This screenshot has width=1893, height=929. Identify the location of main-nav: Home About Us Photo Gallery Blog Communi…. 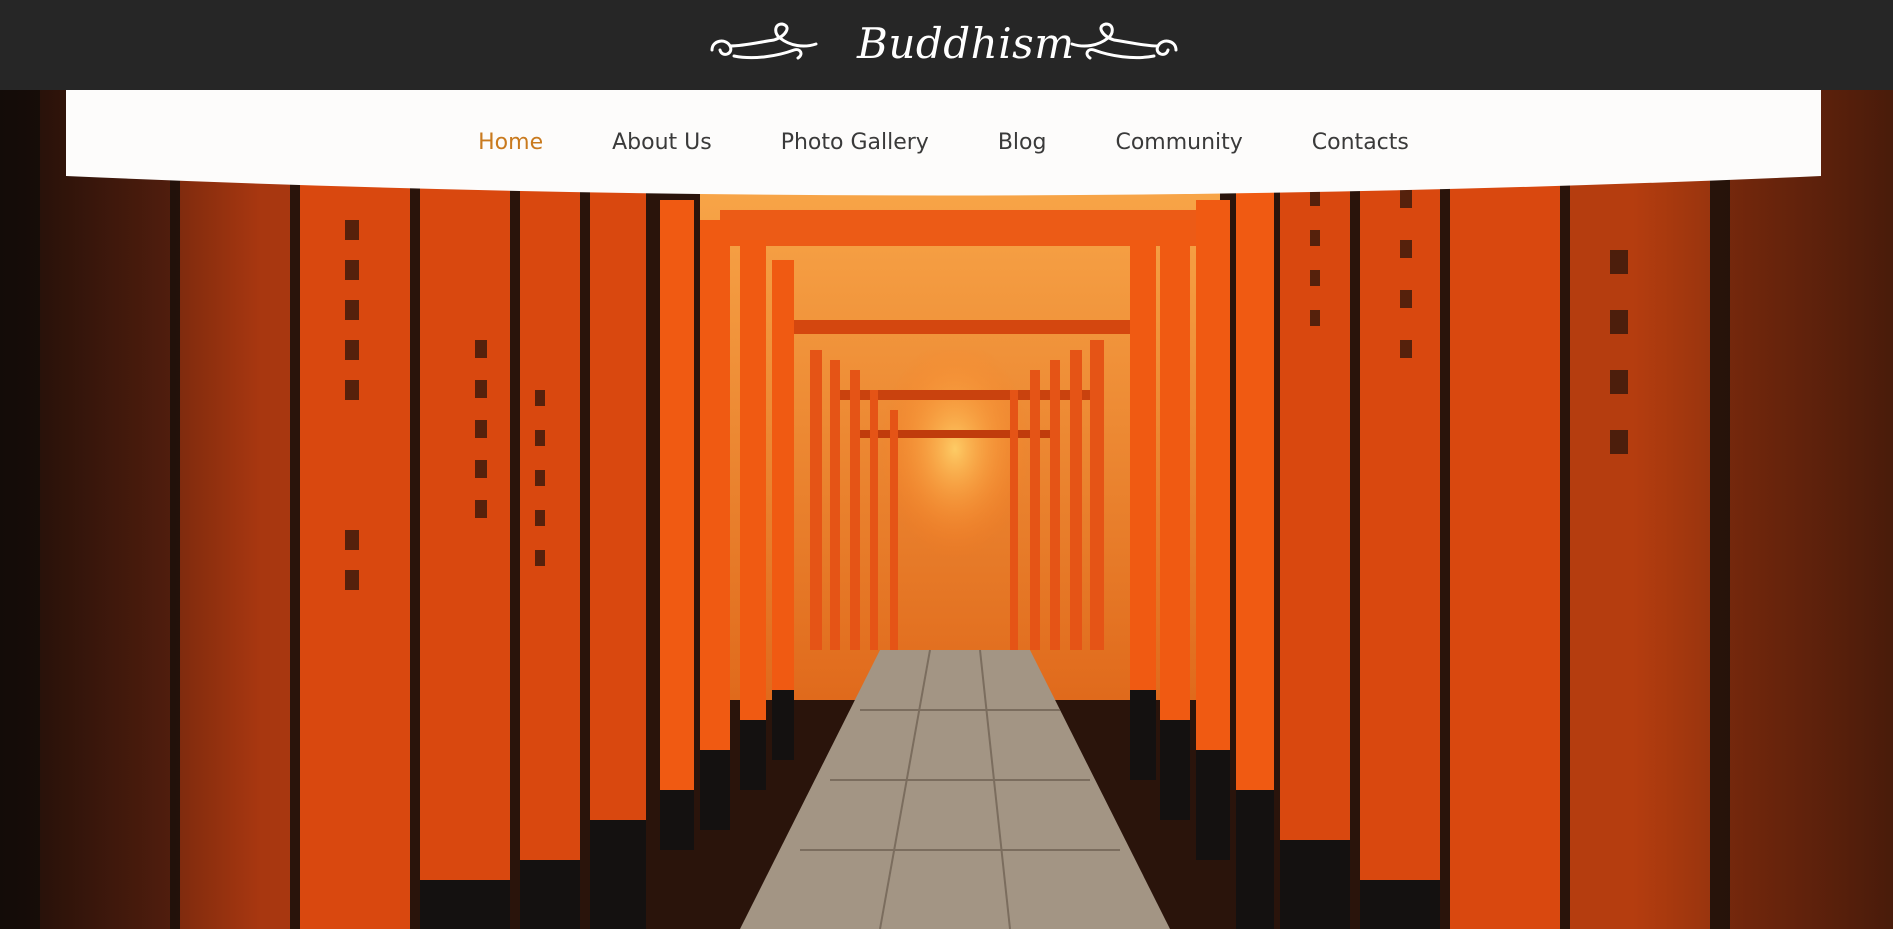
(943, 142).